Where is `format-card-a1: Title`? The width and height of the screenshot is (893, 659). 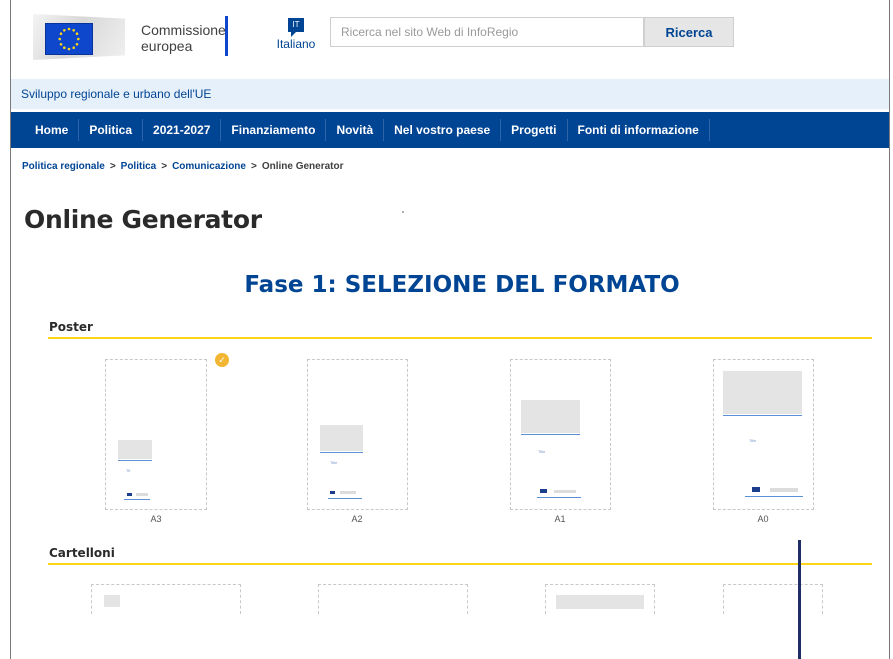
format-card-a1: Title is located at coordinates (560, 434).